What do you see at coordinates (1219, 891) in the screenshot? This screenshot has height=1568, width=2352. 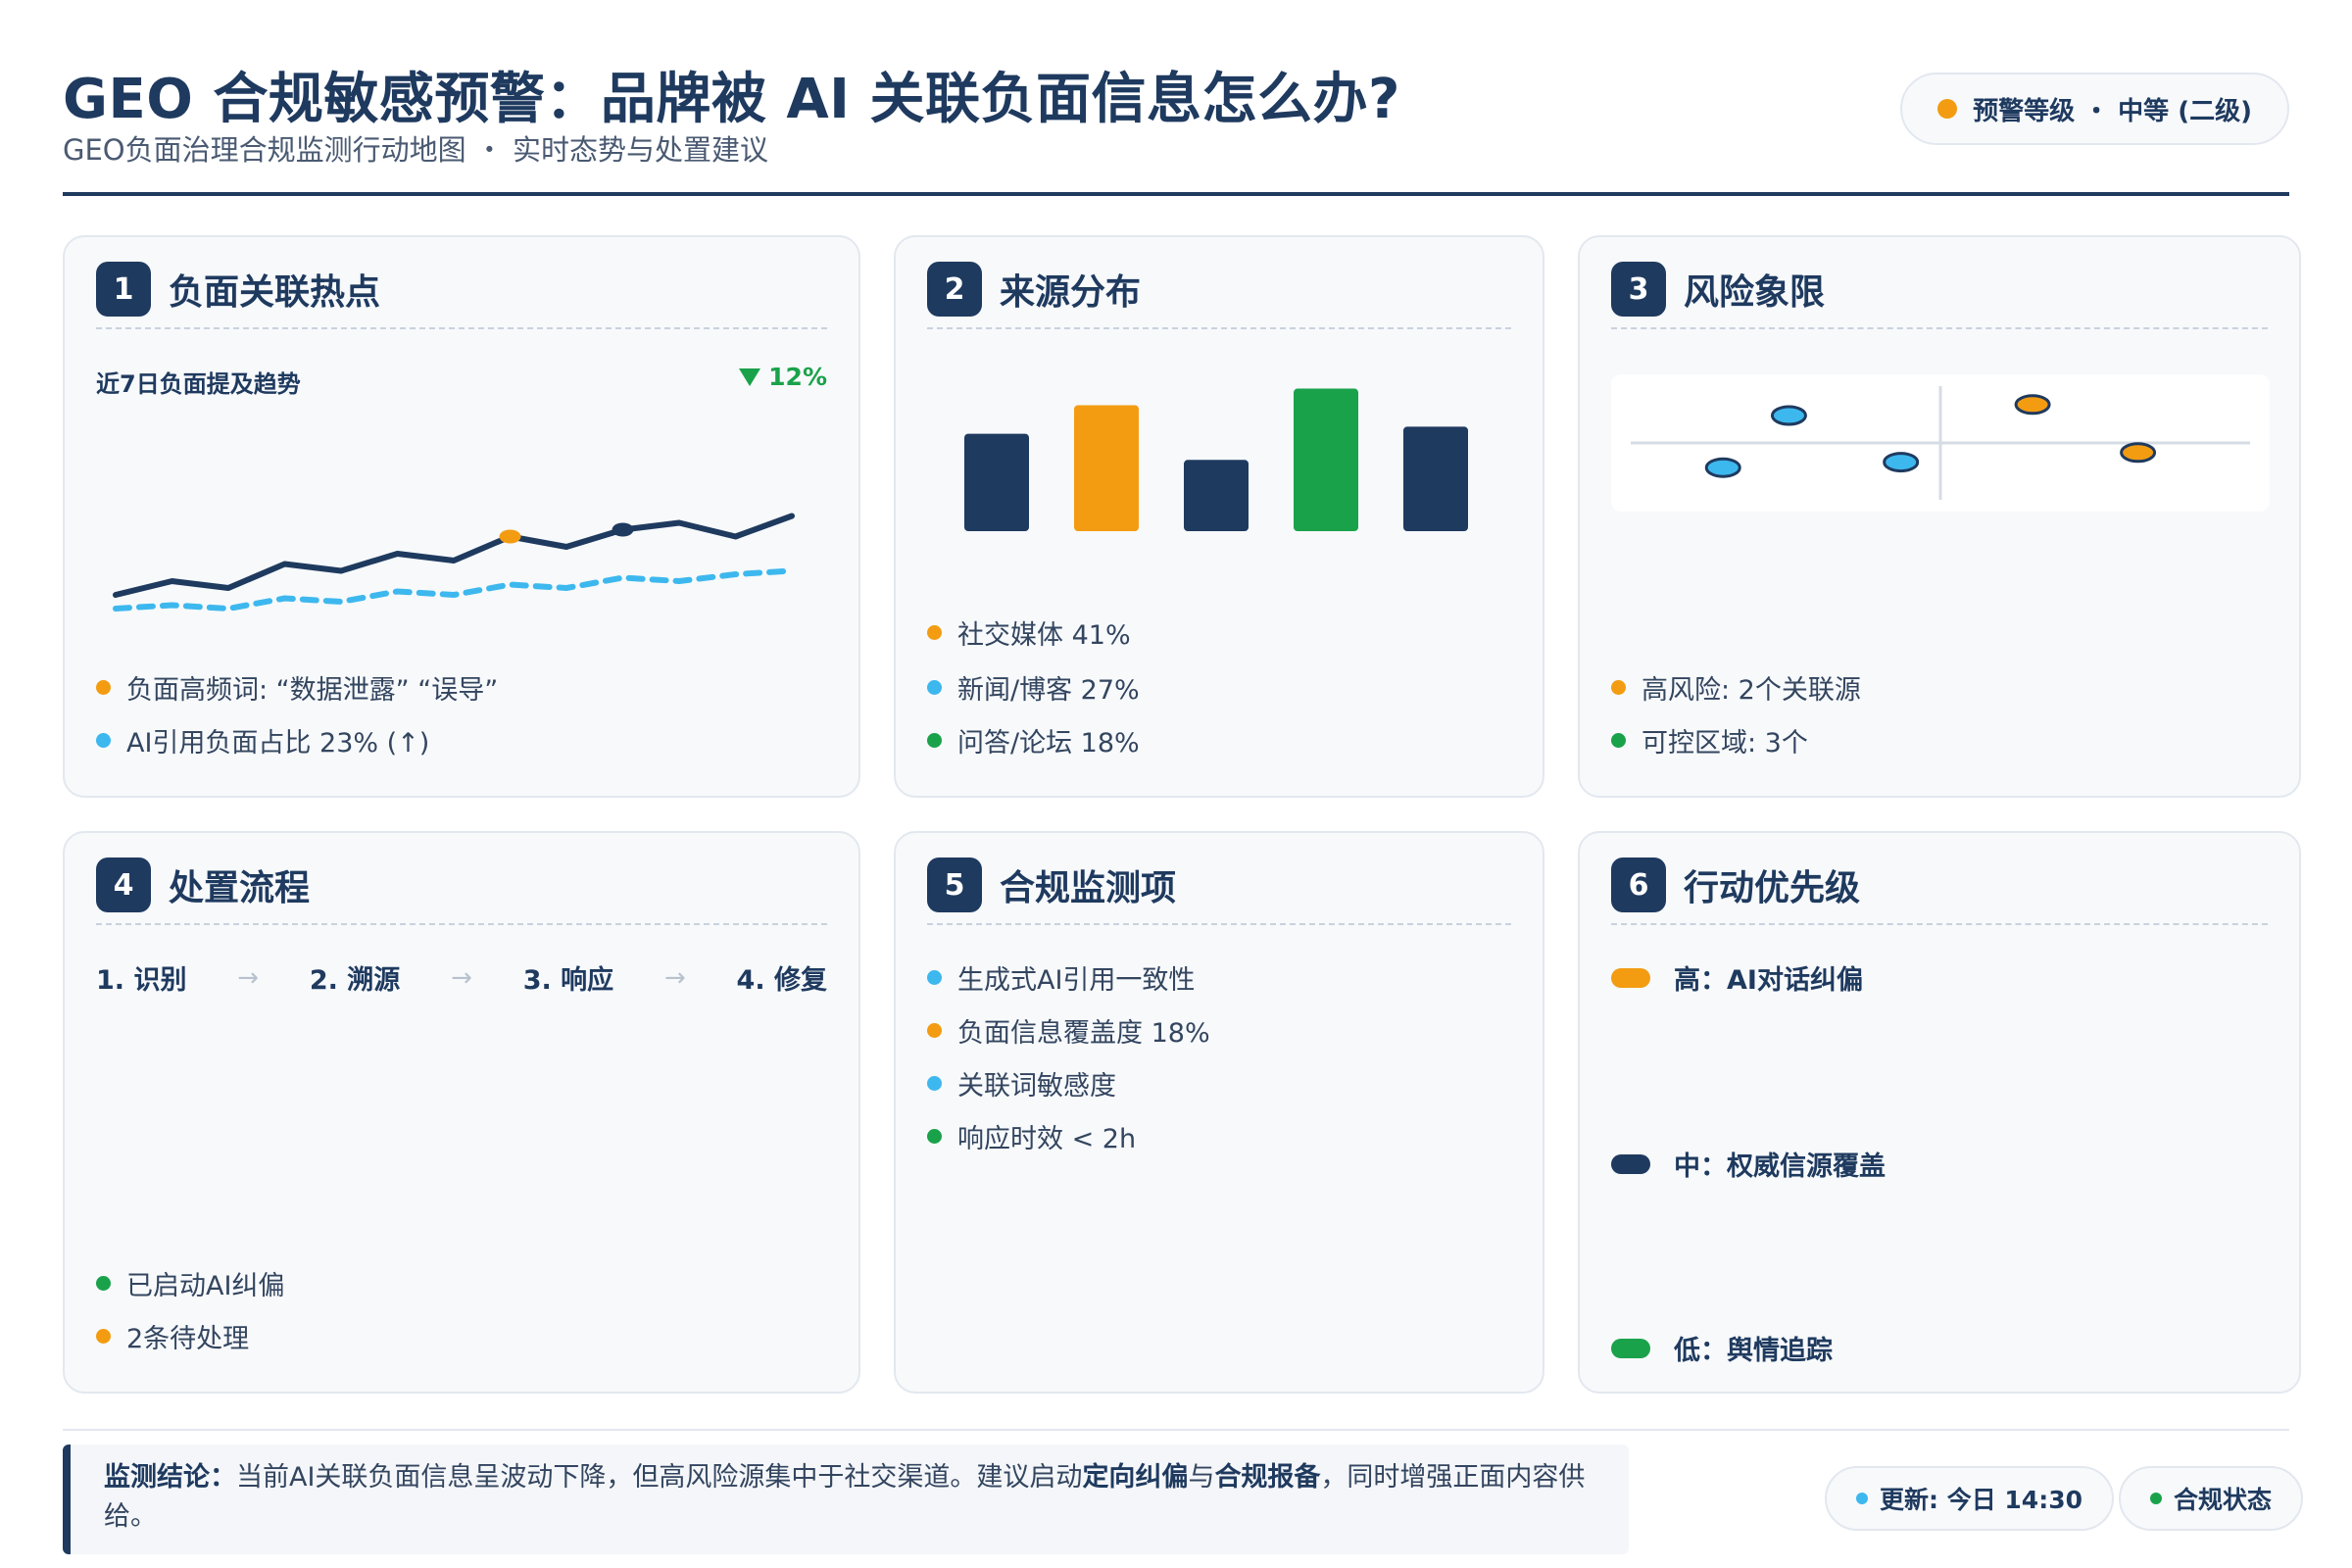 I see `card-header: 5 合规监测项` at bounding box center [1219, 891].